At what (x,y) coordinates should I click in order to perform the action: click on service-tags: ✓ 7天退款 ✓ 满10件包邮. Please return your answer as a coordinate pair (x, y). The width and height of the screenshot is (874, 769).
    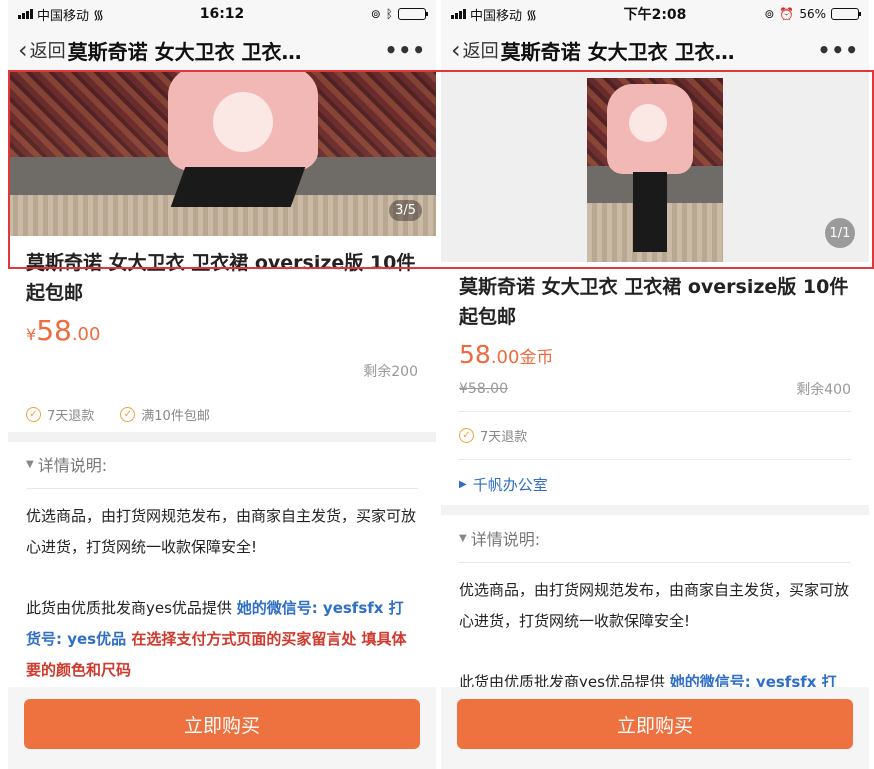
    Looking at the image, I should click on (222, 414).